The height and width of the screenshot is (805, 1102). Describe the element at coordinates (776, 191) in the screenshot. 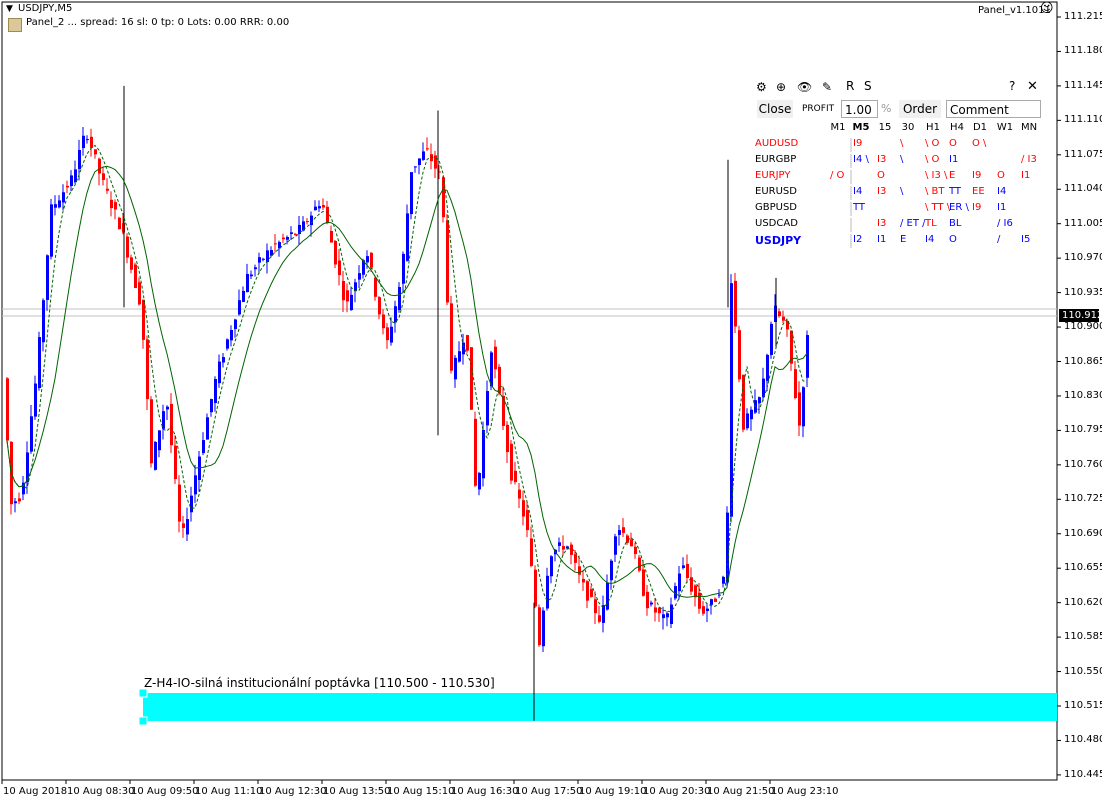

I see `symbol-label: EURUSD` at that location.